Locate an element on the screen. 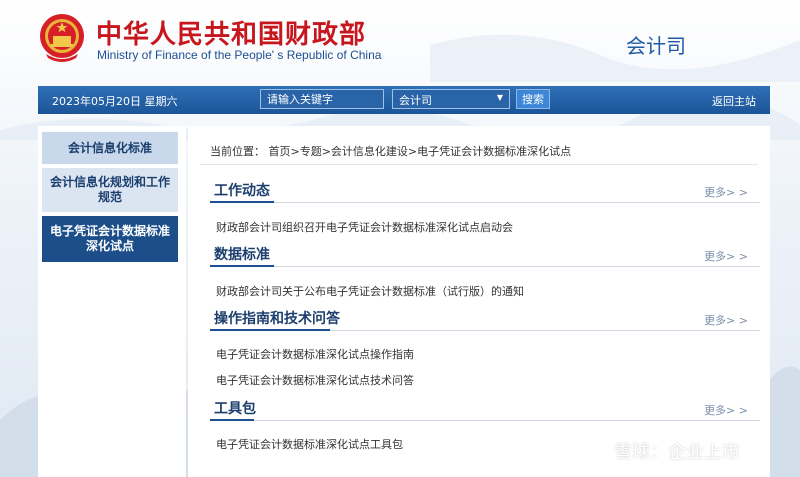 This screenshot has height=477, width=800. section-title: 操作指南和技术问答 is located at coordinates (277, 319).